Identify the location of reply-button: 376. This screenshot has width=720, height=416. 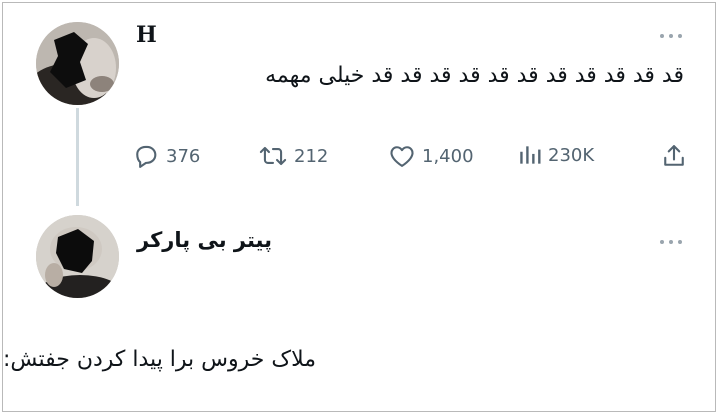
(166, 156).